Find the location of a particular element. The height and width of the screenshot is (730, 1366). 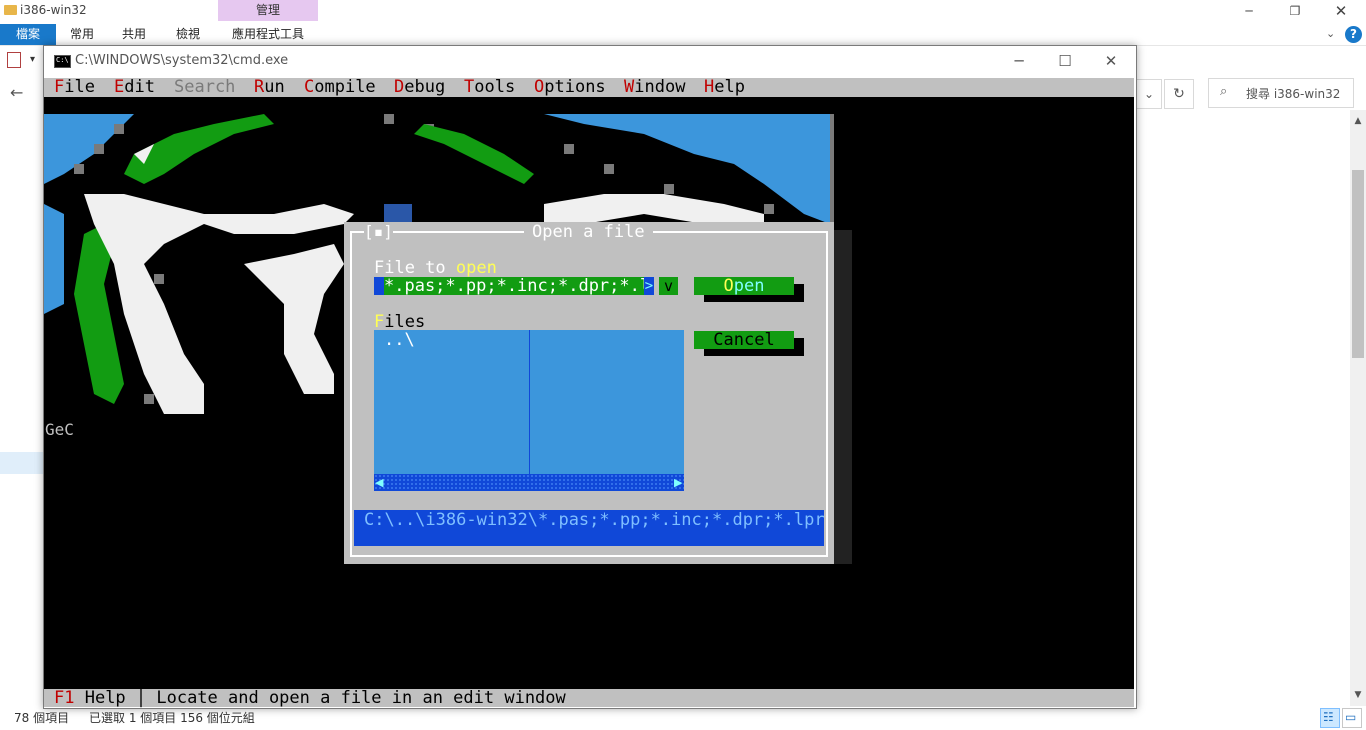

file-list-hscrollbar is located at coordinates (529, 482).